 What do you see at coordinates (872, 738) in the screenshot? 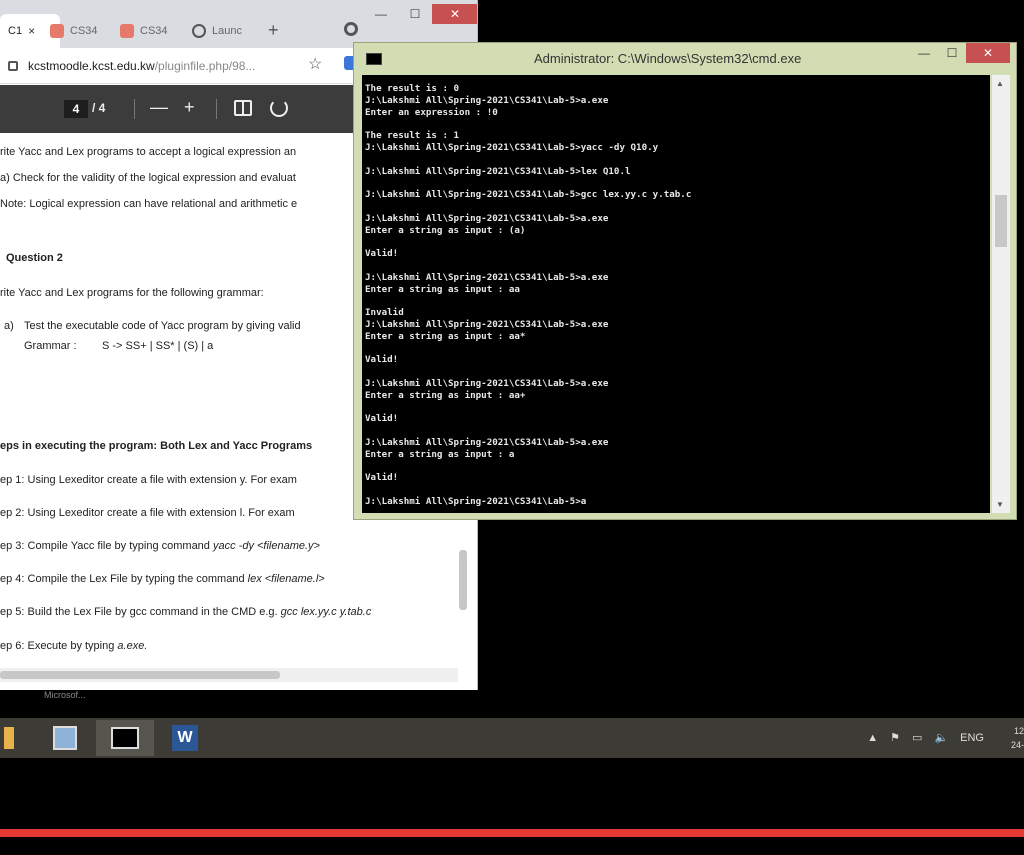
I see `show-hidden-icons-icon: ▲` at bounding box center [872, 738].